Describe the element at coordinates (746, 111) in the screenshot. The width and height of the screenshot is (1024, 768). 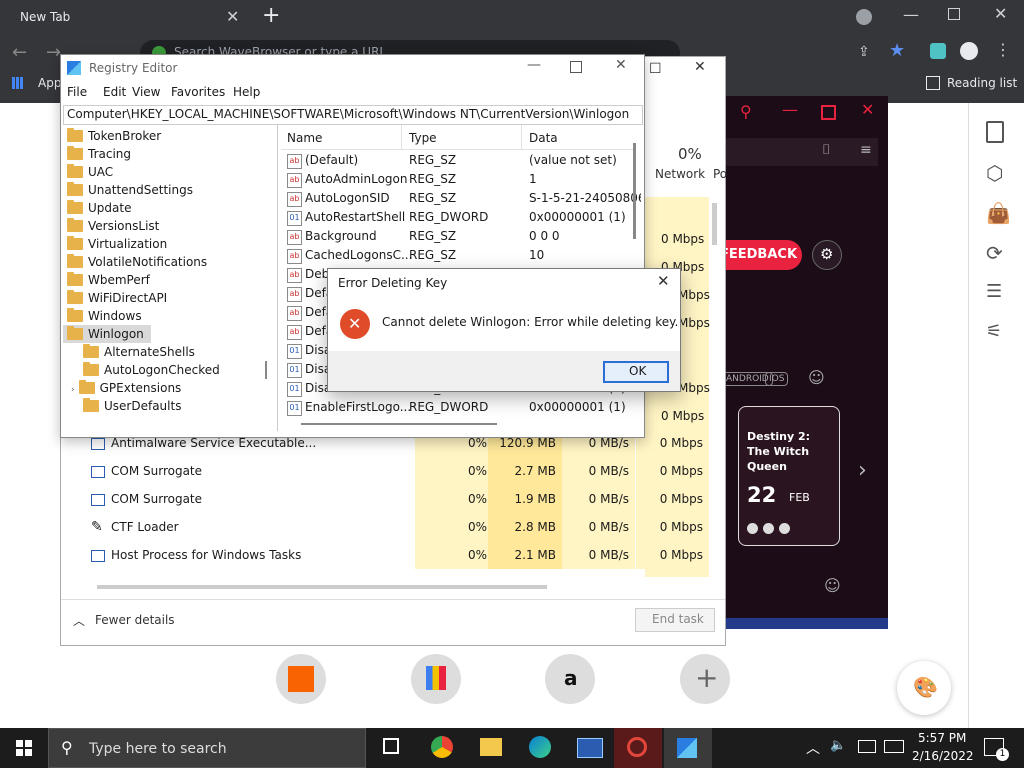
I see `widget-search-icon: ⚲` at that location.